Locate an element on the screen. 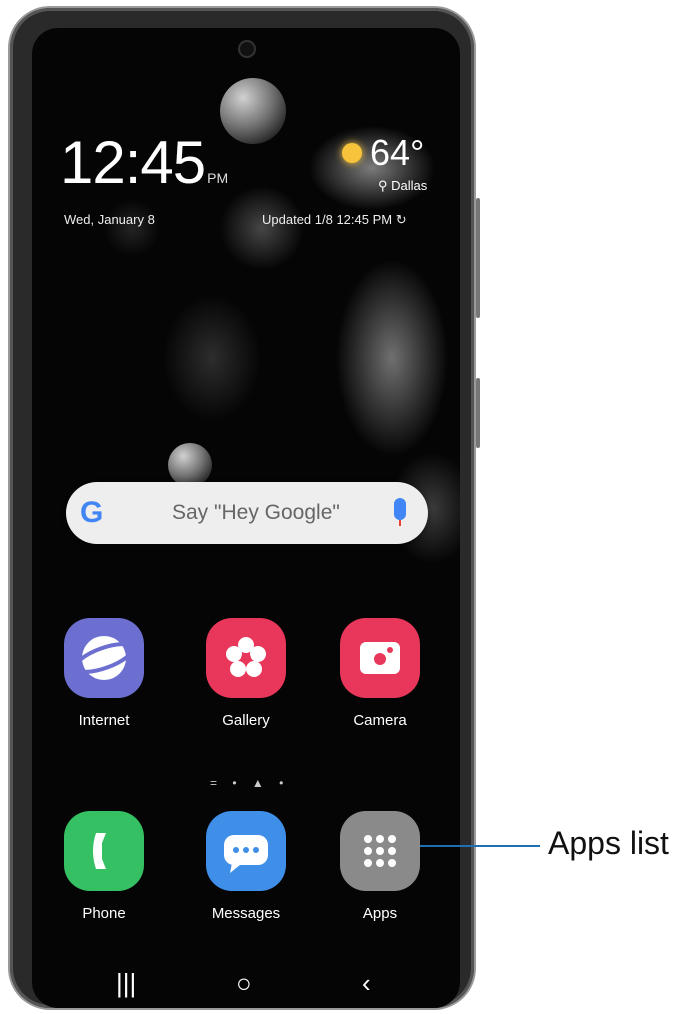  google-search-bar: G Say "Hey Google" is located at coordinates (247, 513).